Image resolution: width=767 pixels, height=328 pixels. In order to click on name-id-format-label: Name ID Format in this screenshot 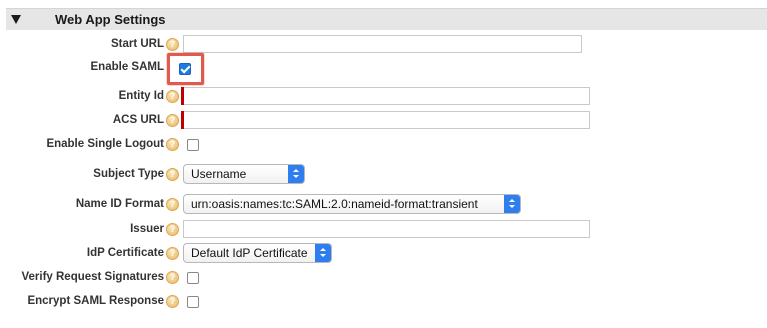, I will do `click(119, 204)`.